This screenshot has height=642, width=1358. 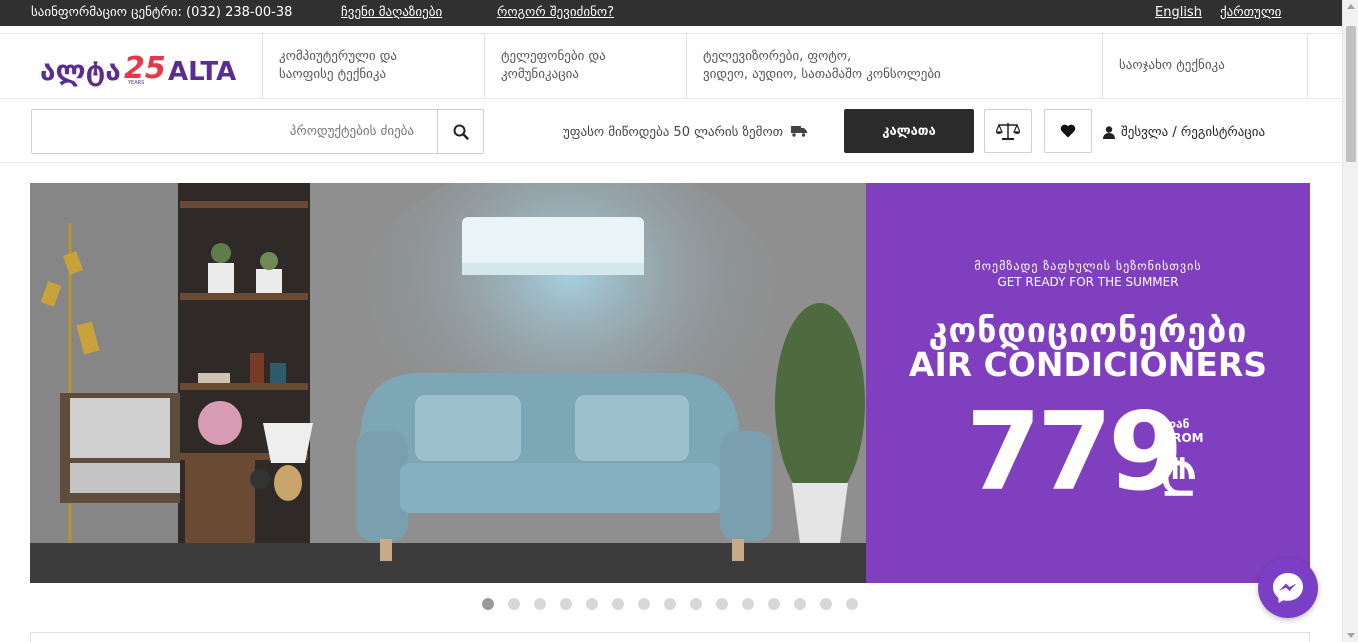 I want to click on messenger-chat-button, so click(x=1288, y=588).